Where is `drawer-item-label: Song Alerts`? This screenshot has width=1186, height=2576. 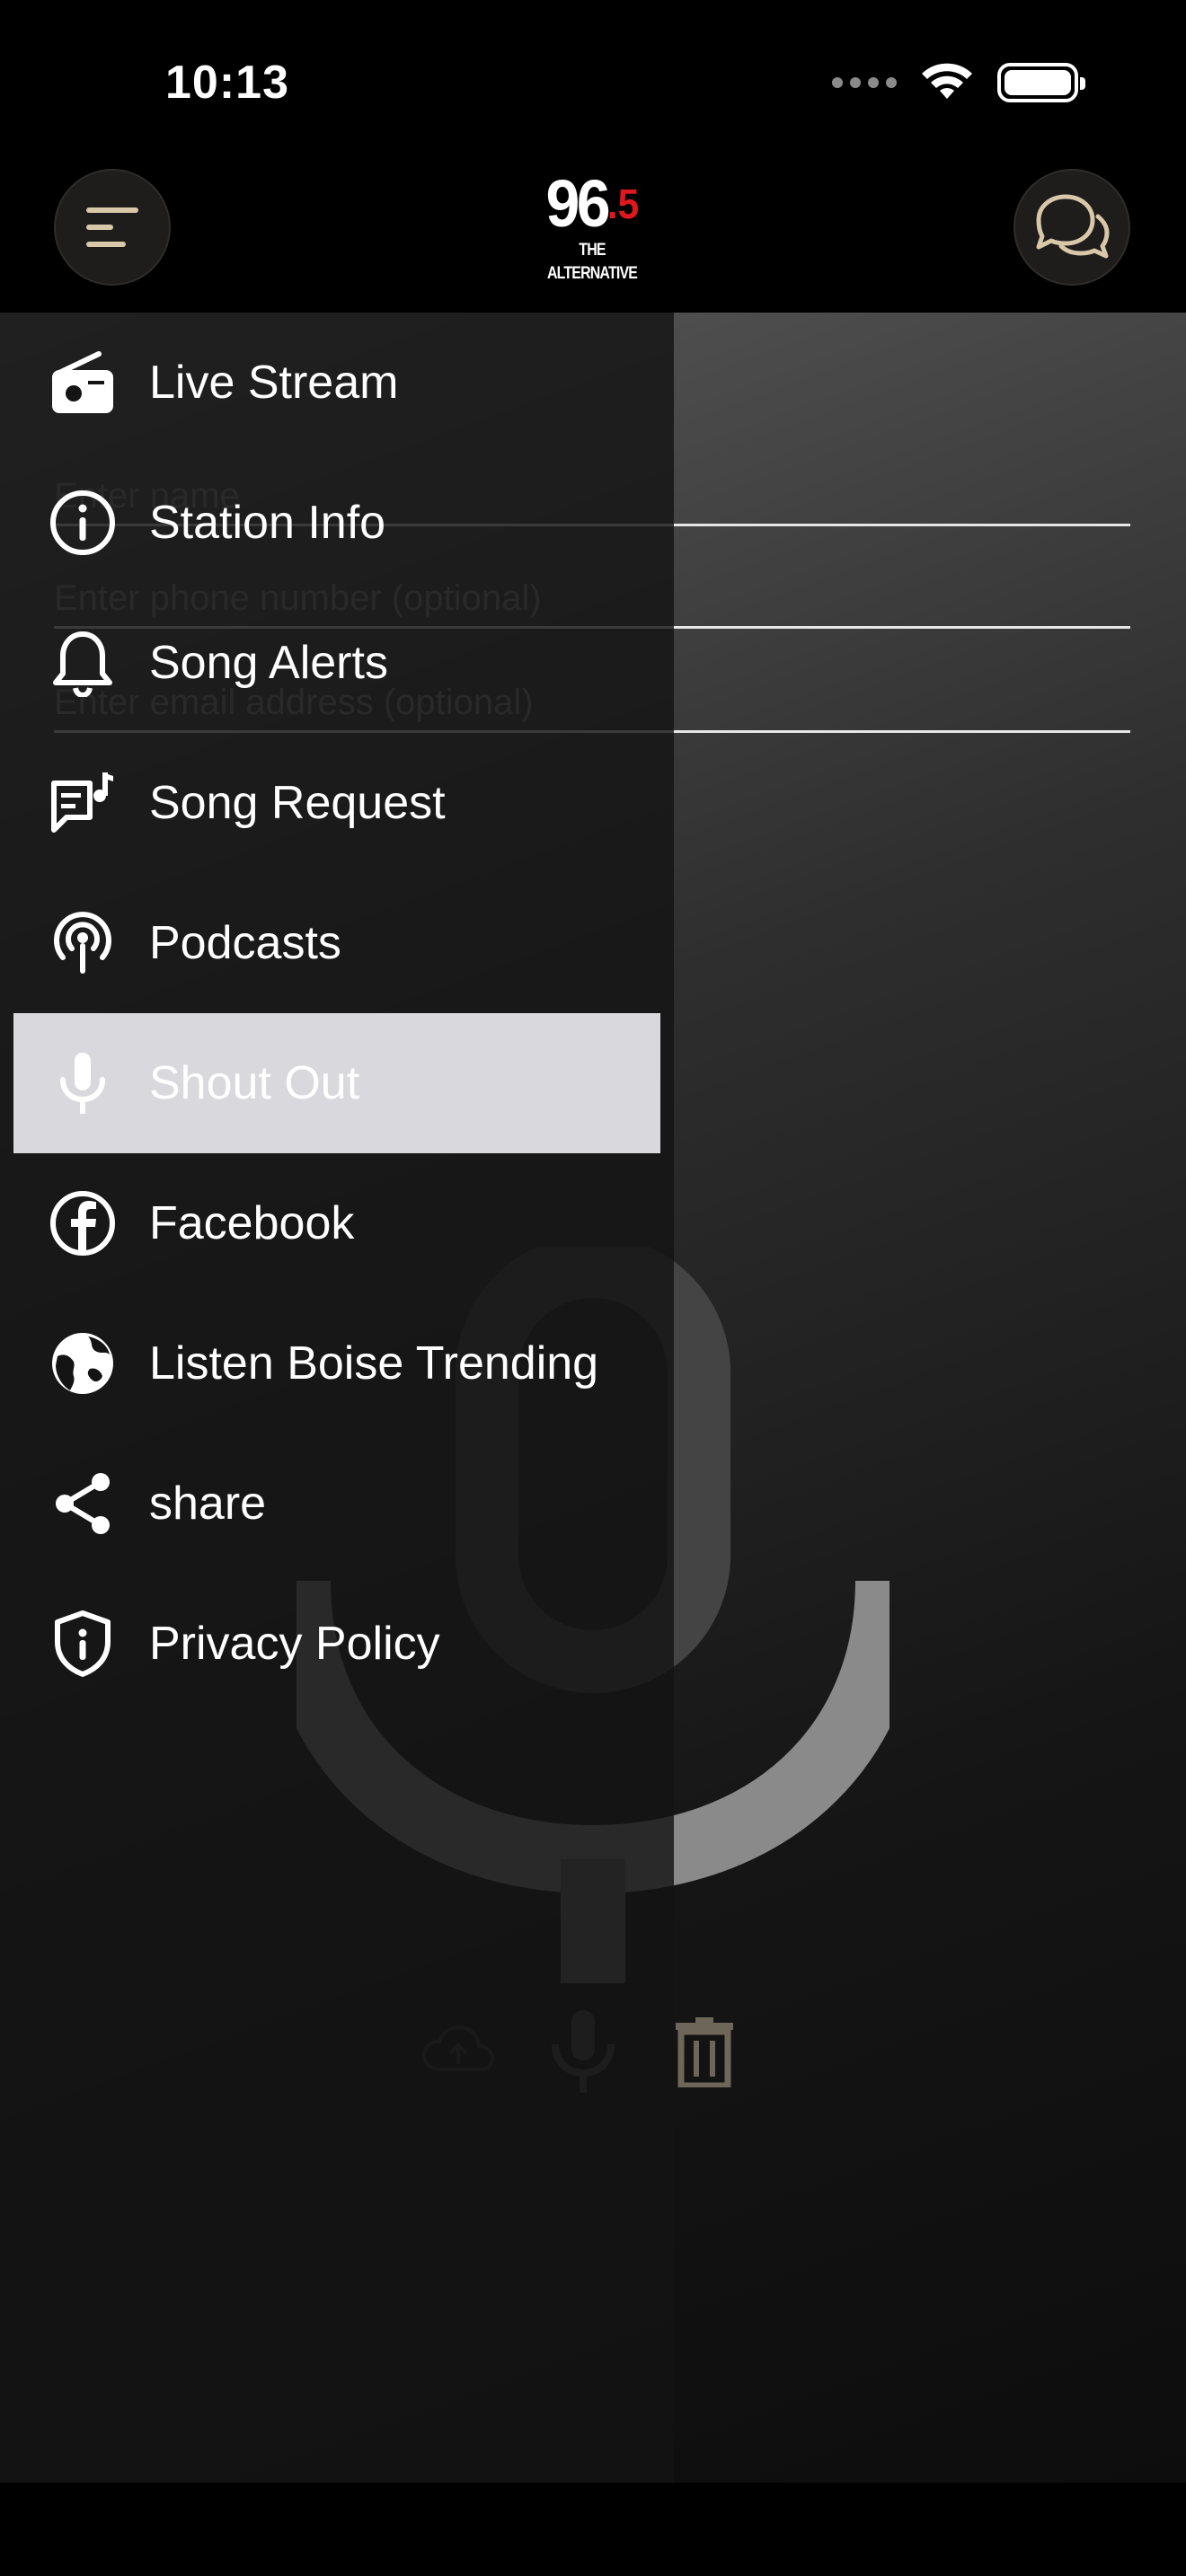 drawer-item-label: Song Alerts is located at coordinates (268, 663).